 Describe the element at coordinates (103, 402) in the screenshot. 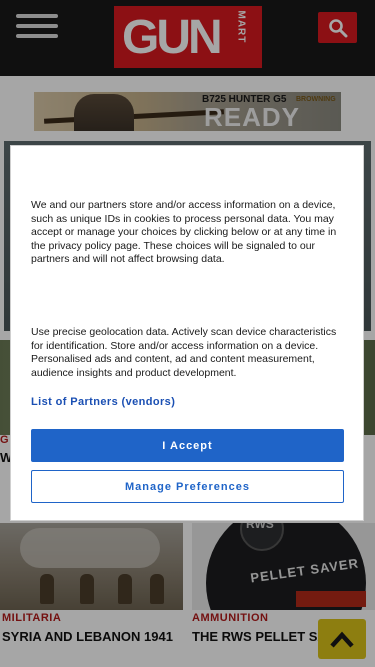

I see `partners-link: List of Partners (vendors)` at that location.